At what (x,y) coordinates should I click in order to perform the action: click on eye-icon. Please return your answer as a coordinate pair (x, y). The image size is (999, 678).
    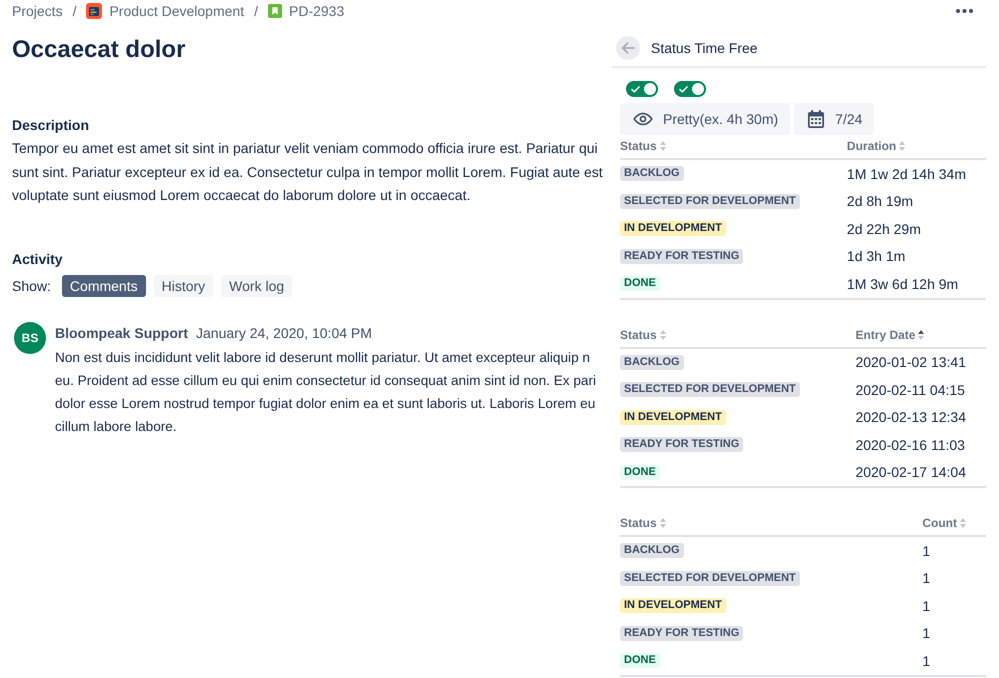
    Looking at the image, I should click on (643, 119).